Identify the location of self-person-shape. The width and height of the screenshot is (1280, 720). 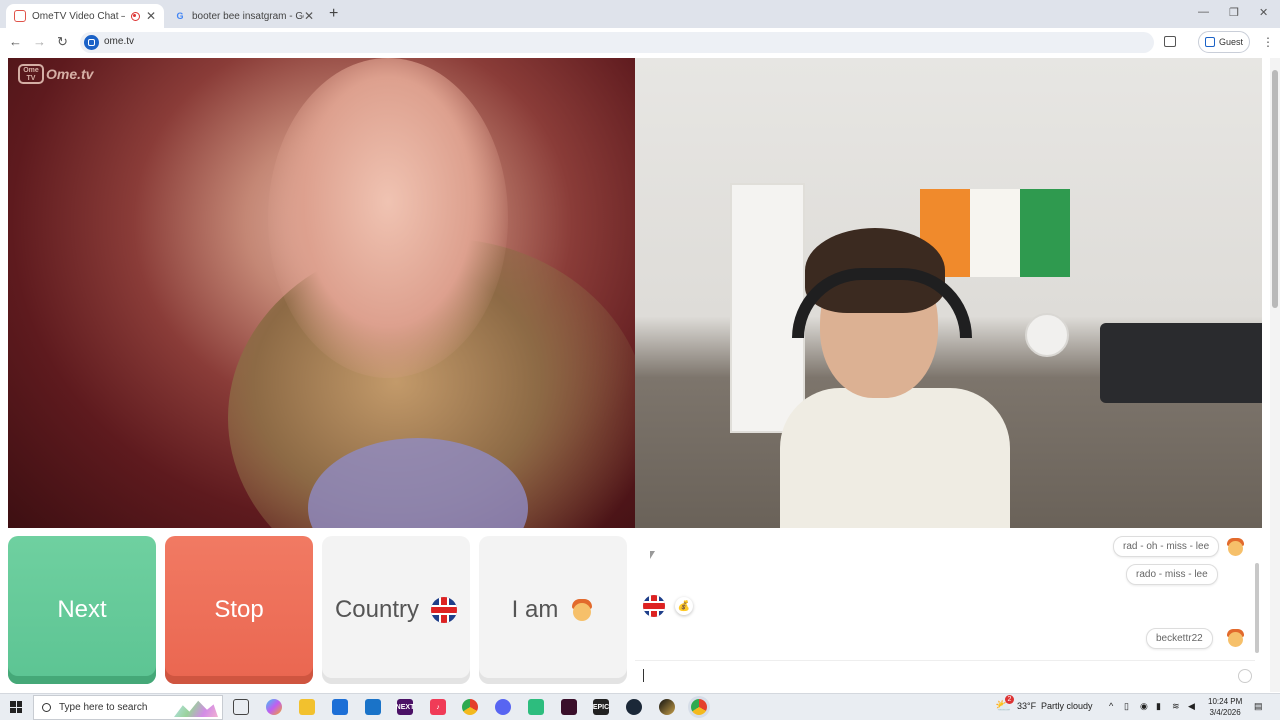
(895, 378).